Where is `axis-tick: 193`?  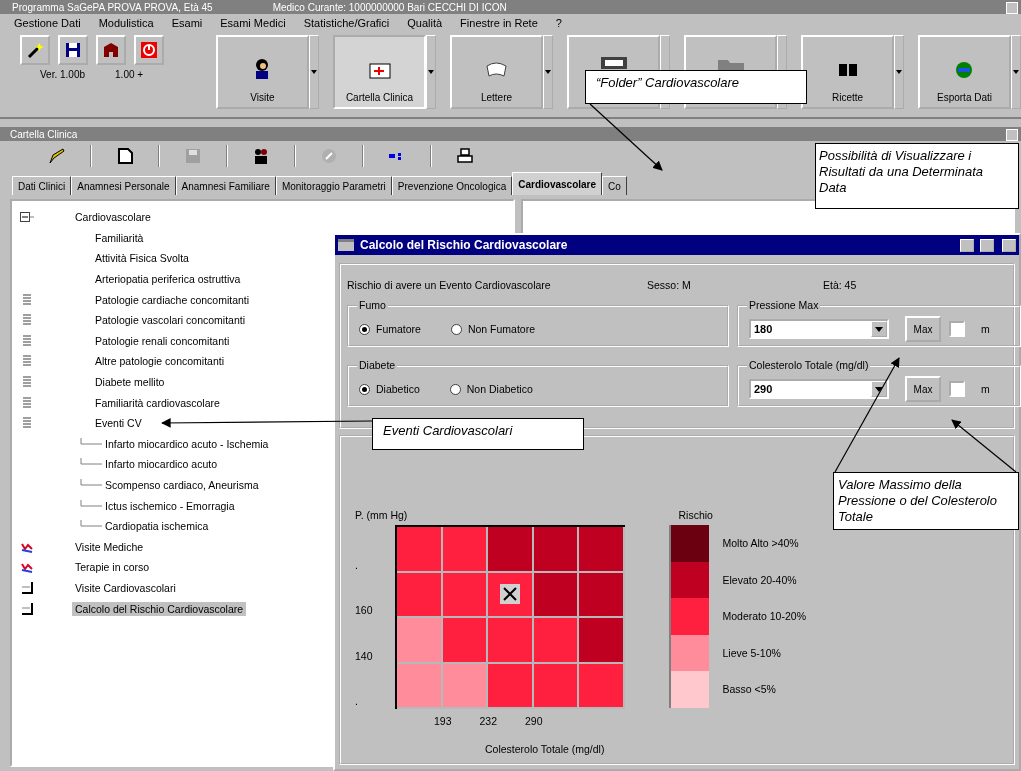
axis-tick: 193 is located at coordinates (443, 721).